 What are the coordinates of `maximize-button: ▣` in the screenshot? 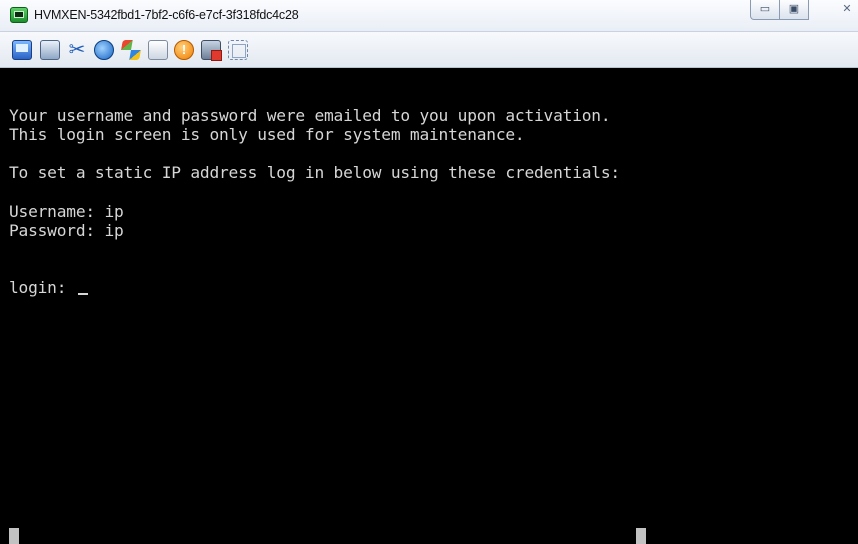 It's located at (794, 10).